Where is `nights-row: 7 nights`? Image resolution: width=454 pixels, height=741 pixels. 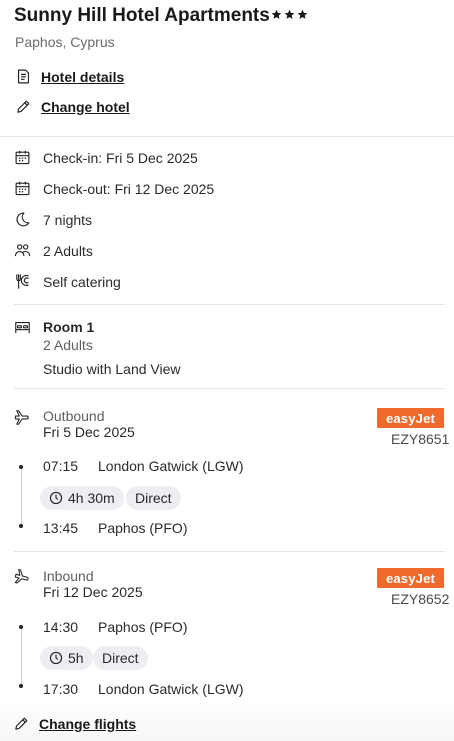
nights-row: 7 nights is located at coordinates (53, 219).